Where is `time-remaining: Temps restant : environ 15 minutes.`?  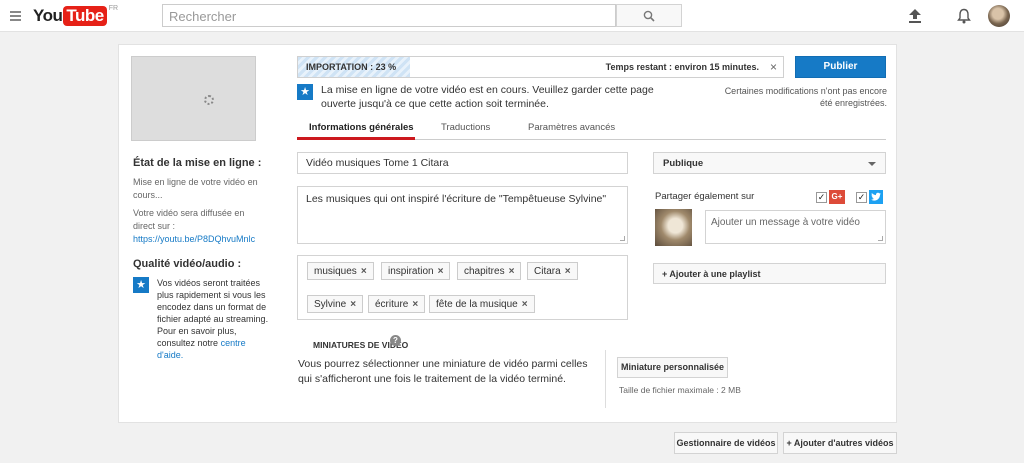
time-remaining: Temps restant : environ 15 minutes. is located at coordinates (682, 67).